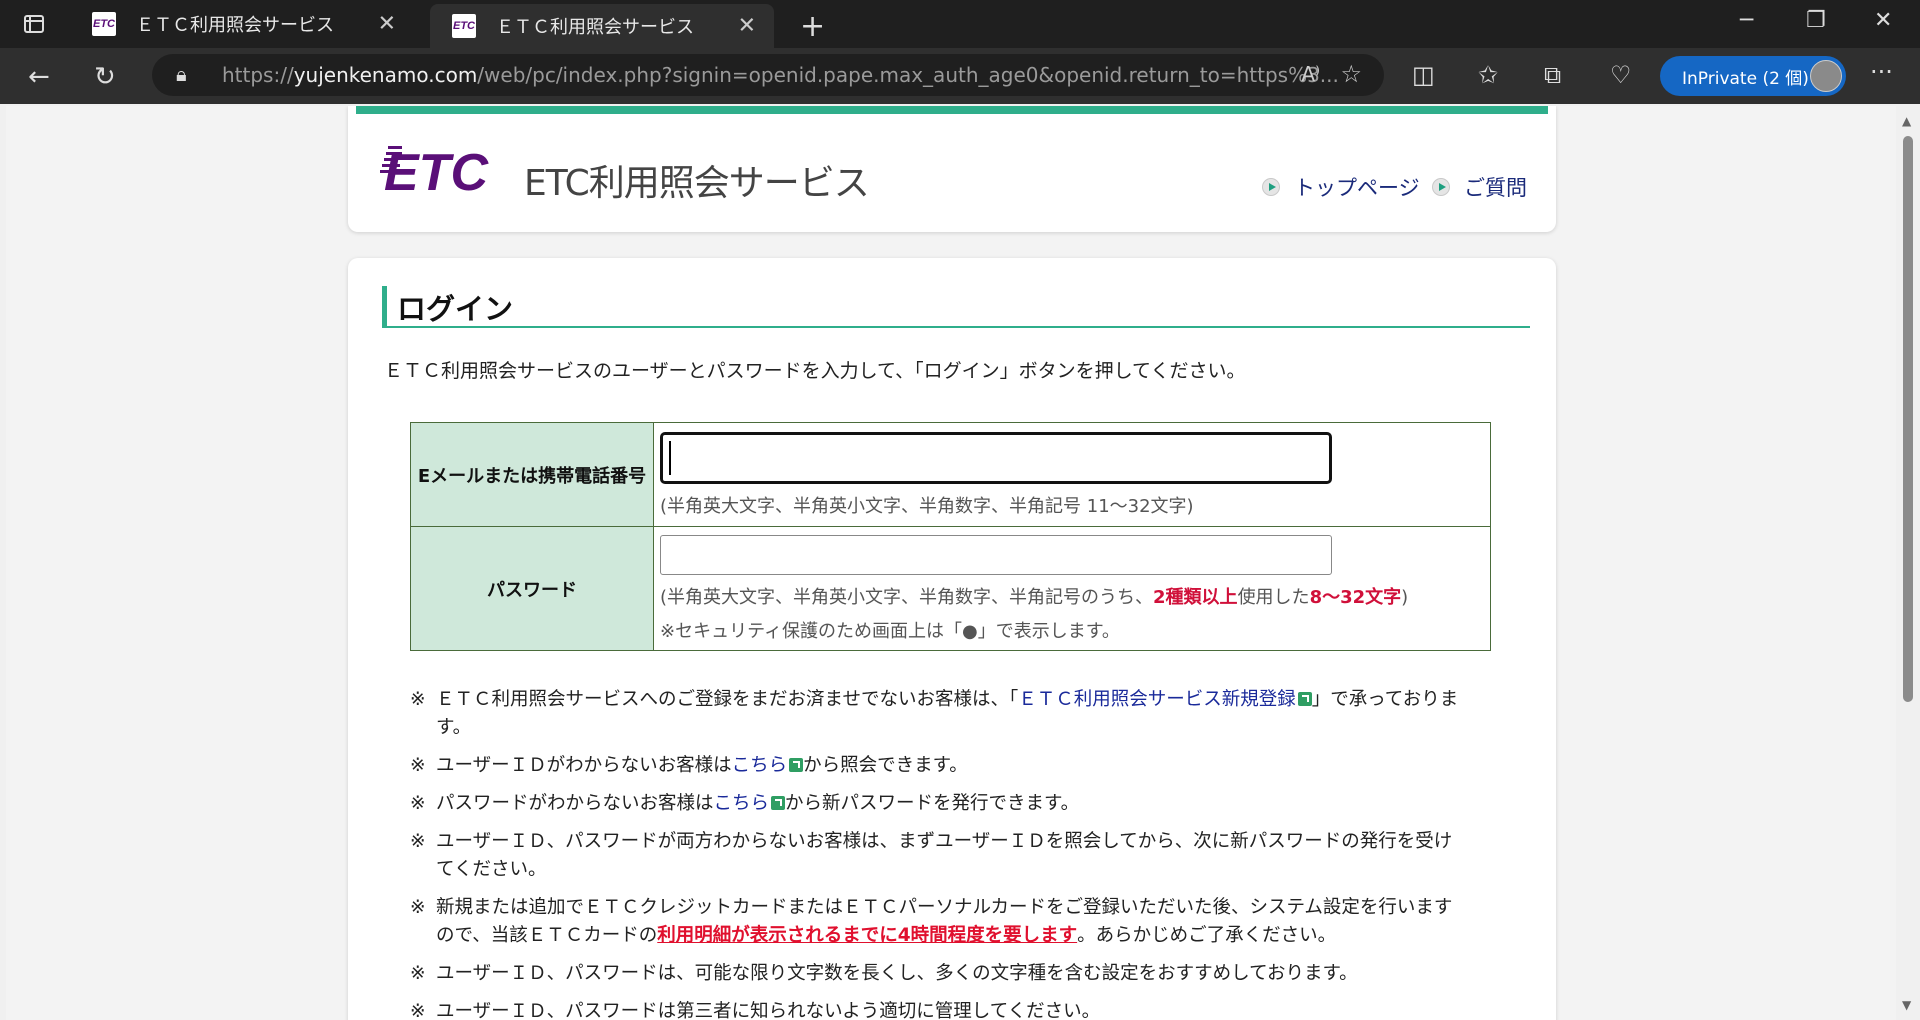 The height and width of the screenshot is (1020, 1920). Describe the element at coordinates (1552, 75) in the screenshot. I see `collections-icon: ⧉` at that location.